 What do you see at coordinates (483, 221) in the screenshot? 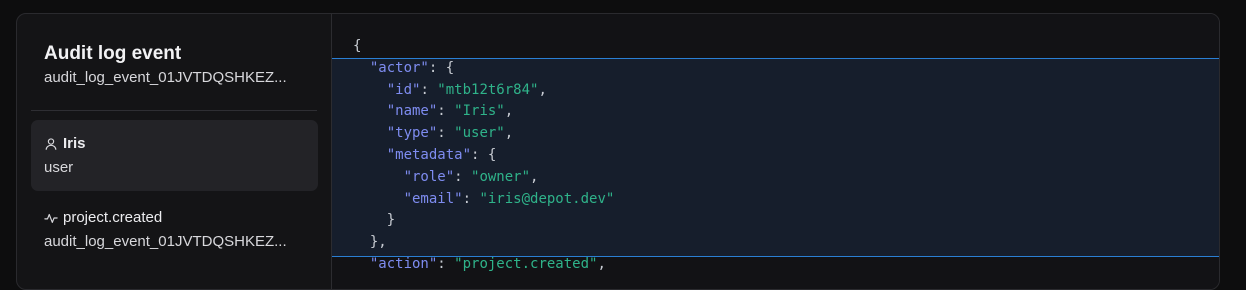
I see `code-line: }` at bounding box center [483, 221].